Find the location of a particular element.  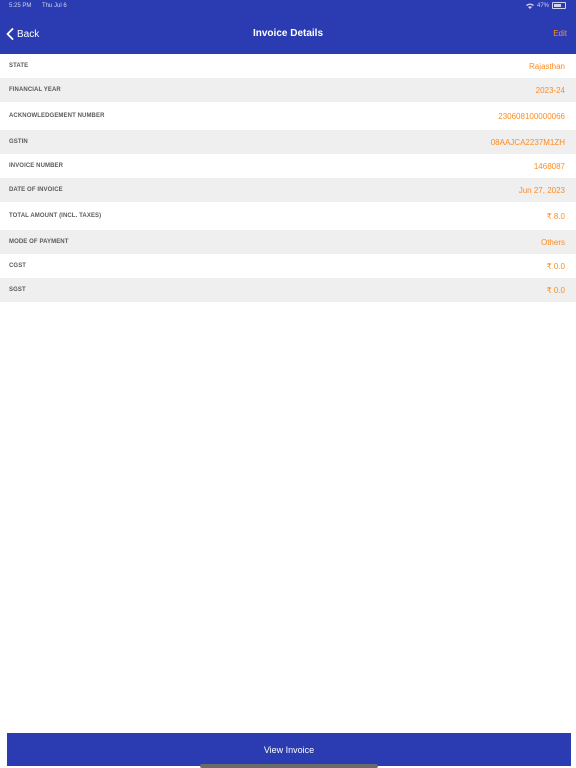

detail-label: CGST is located at coordinates (18, 265).